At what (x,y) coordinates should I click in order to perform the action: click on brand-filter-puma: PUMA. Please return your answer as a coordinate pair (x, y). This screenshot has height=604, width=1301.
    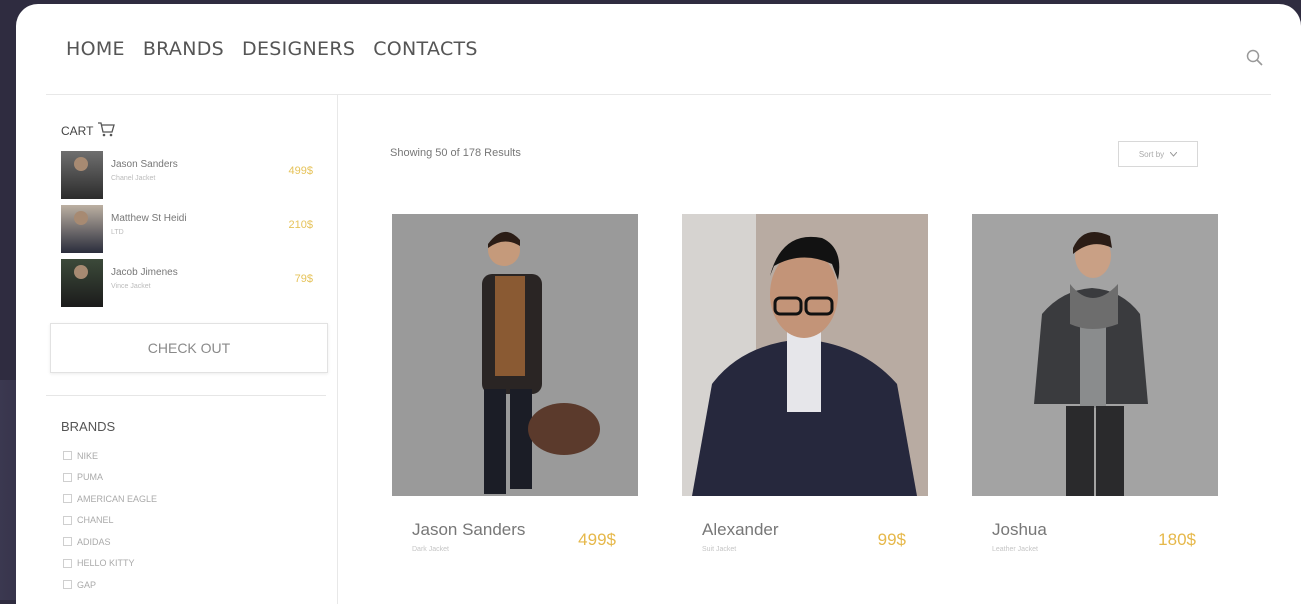
    Looking at the image, I should click on (110, 478).